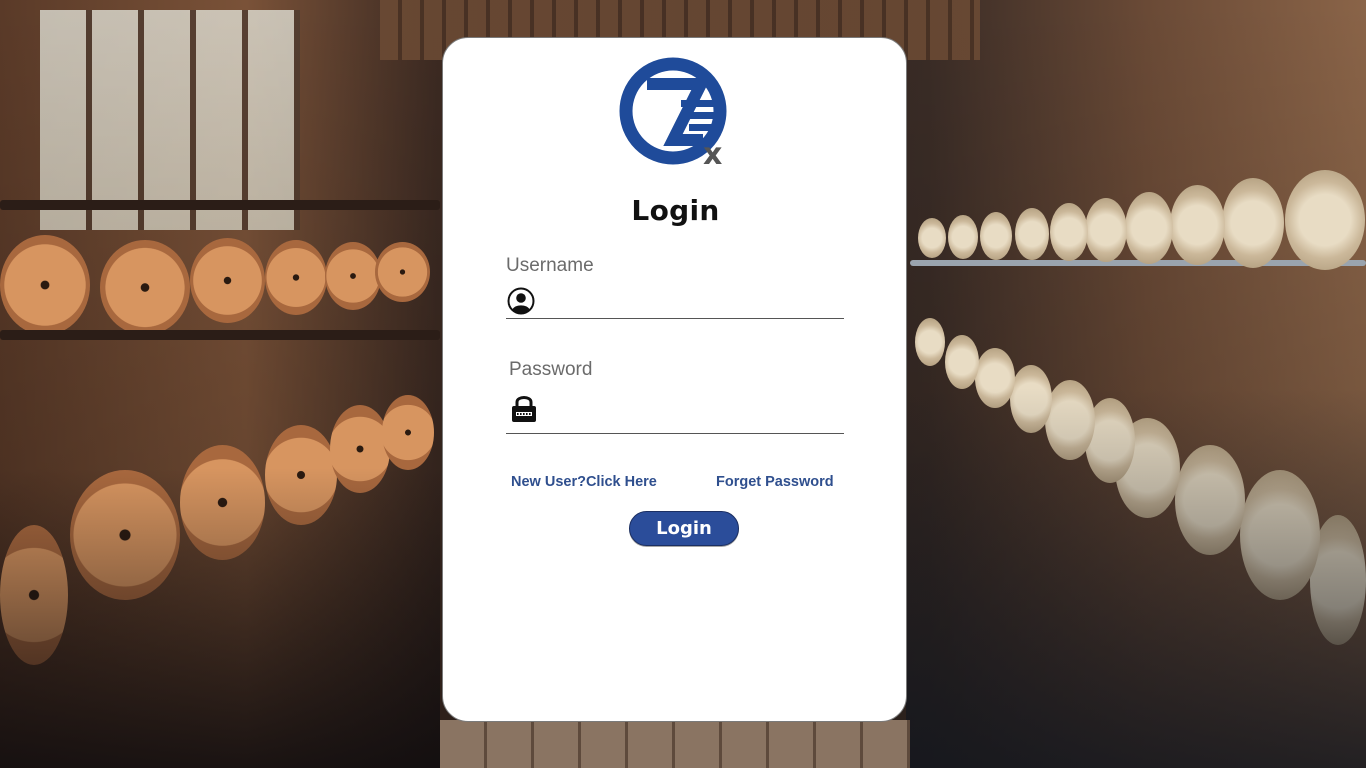  What do you see at coordinates (220, 618) in the screenshot?
I see `background-shadow` at bounding box center [220, 618].